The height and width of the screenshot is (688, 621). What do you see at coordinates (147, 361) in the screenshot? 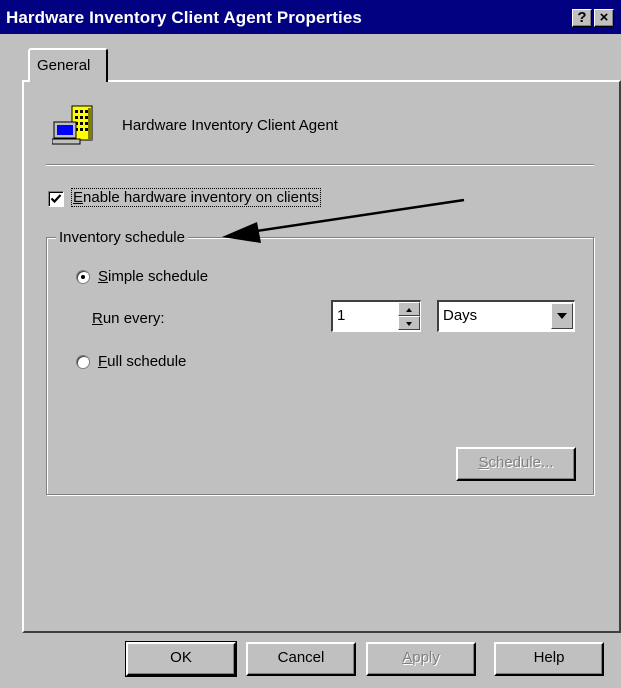
I see `label-text: ull schedule` at bounding box center [147, 361].